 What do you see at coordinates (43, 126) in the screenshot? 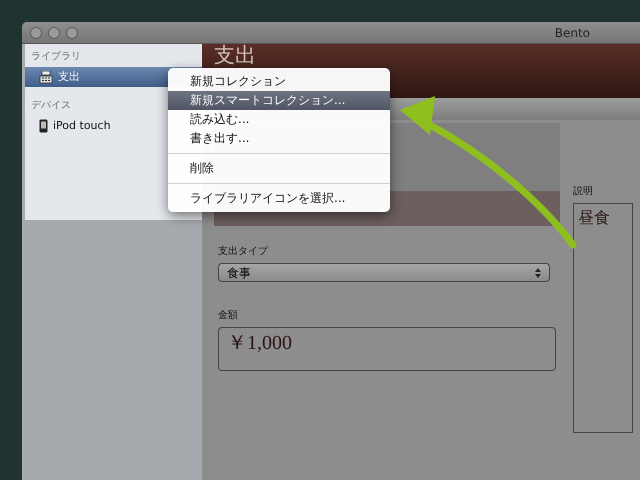
I see `media-player-icon` at bounding box center [43, 126].